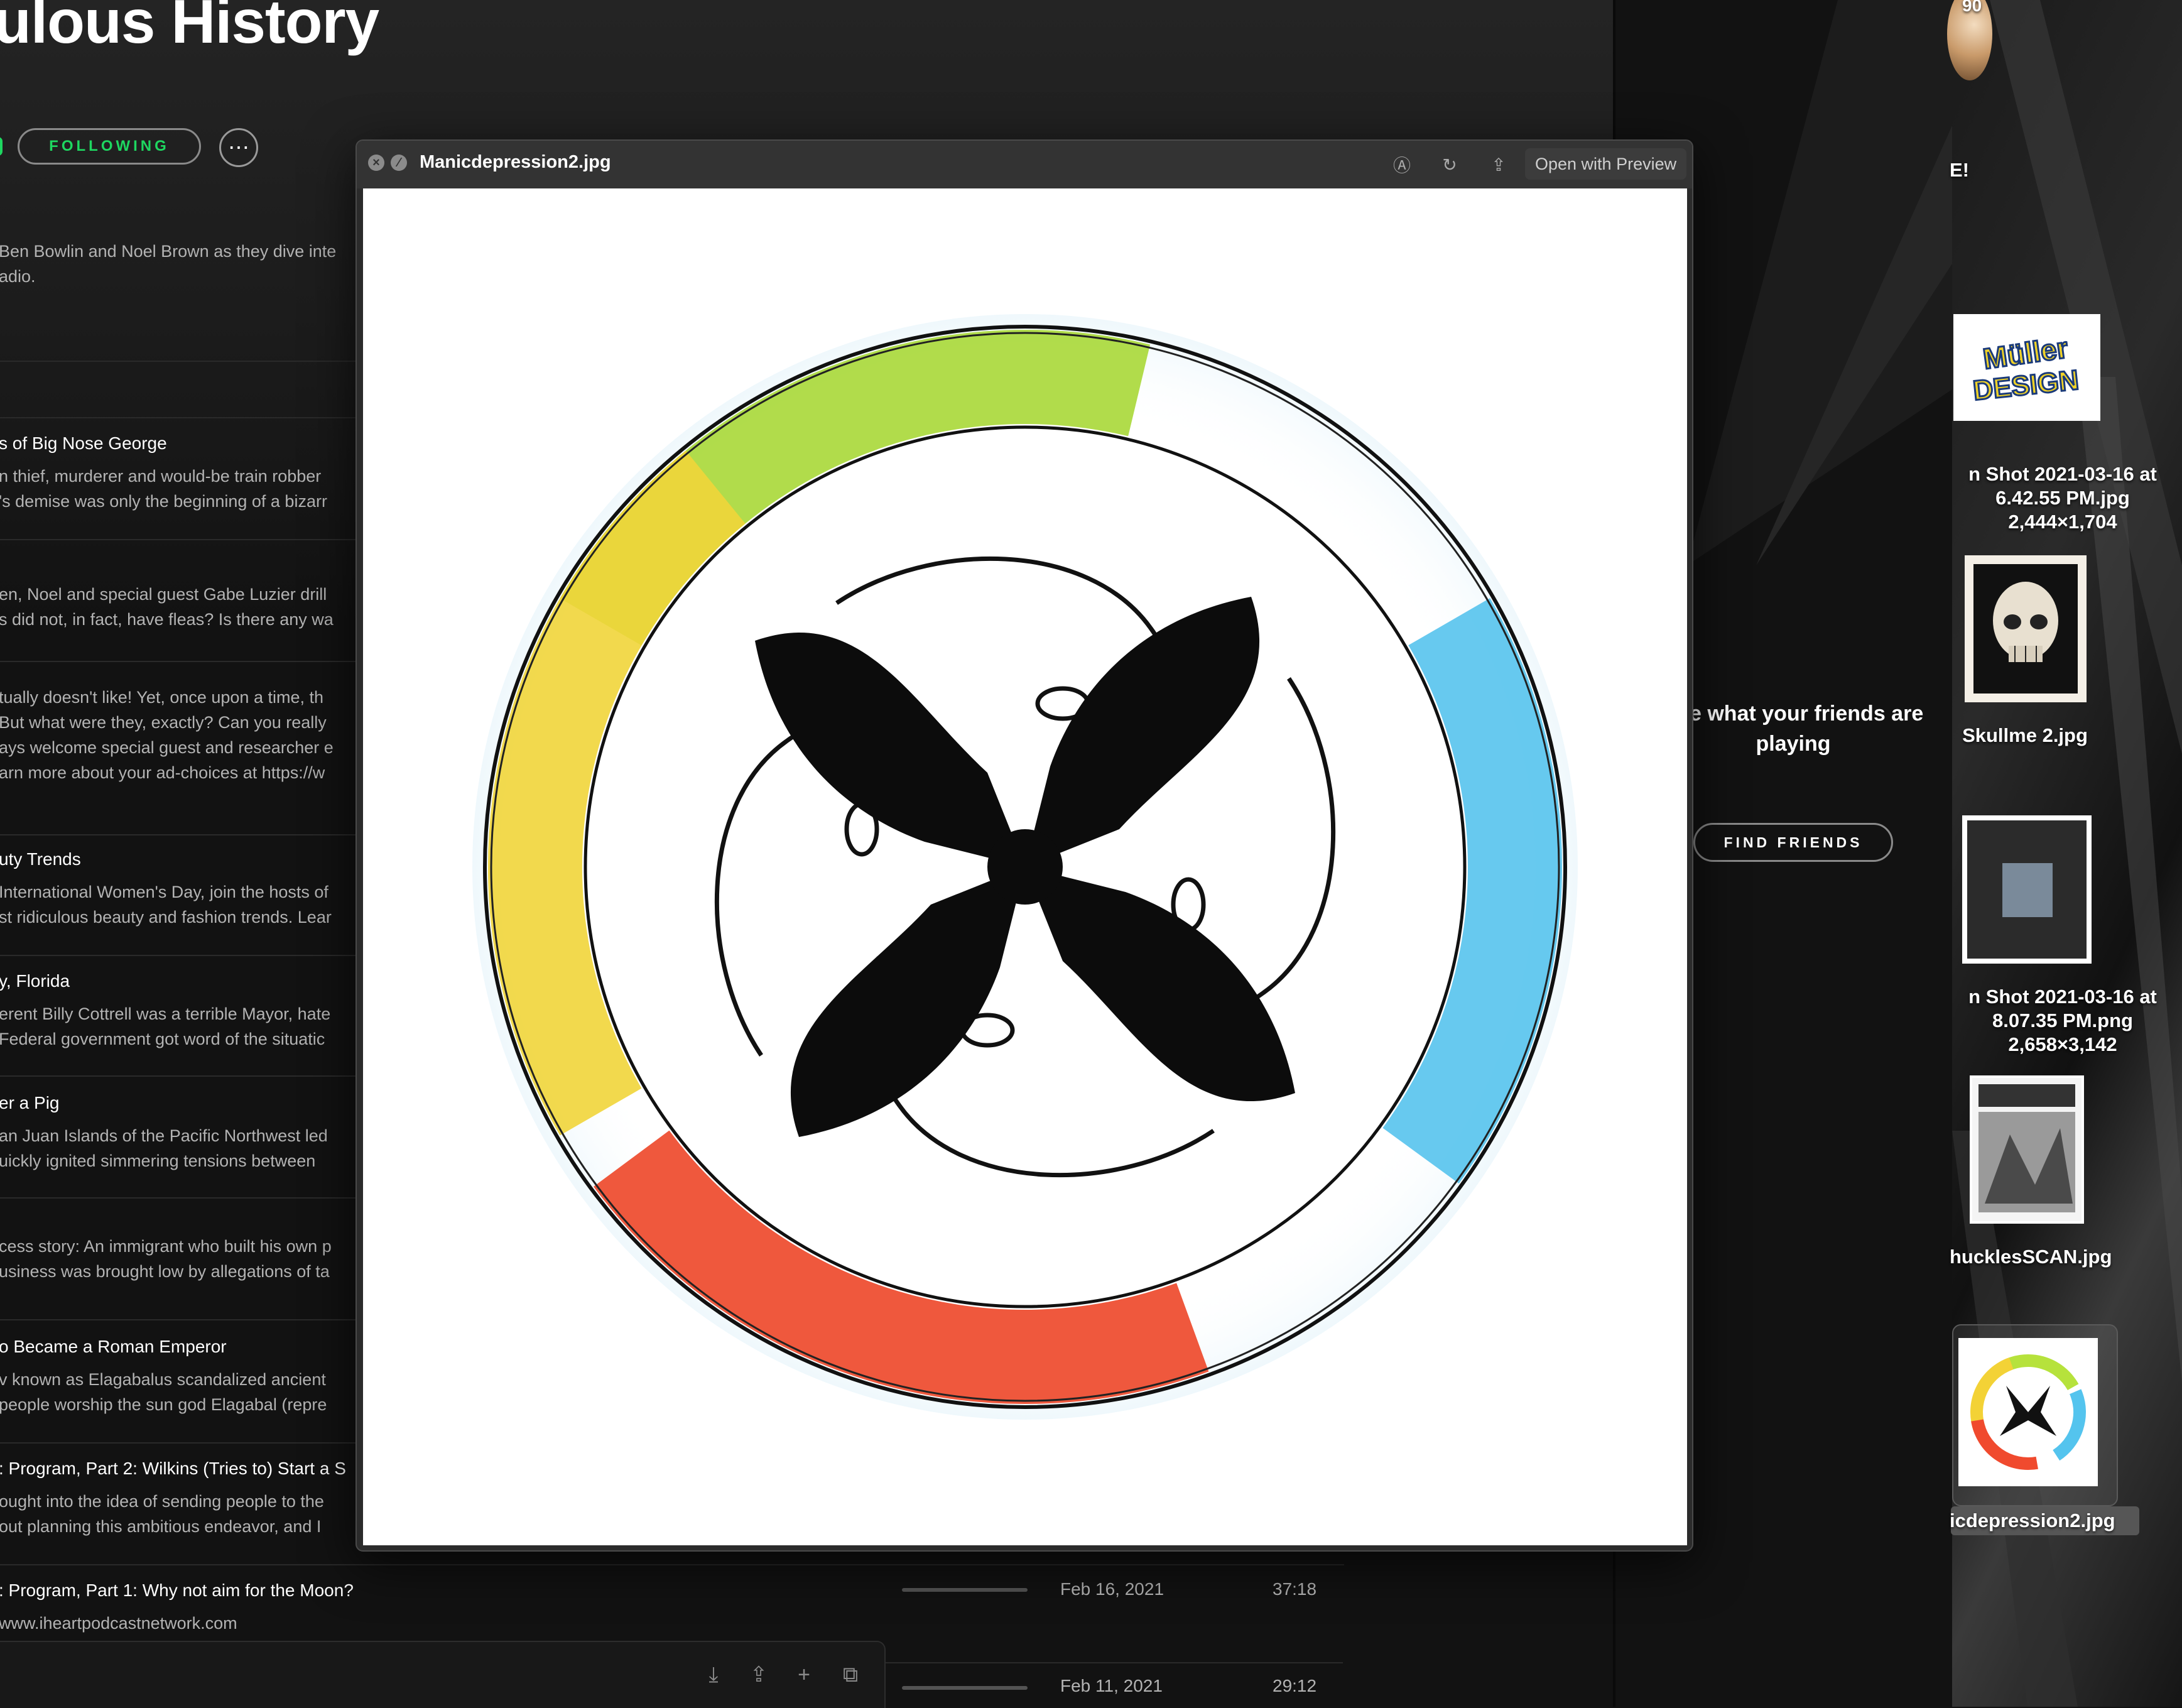  What do you see at coordinates (1606, 164) in the screenshot?
I see `open-with-preview-button: Open with Preview` at bounding box center [1606, 164].